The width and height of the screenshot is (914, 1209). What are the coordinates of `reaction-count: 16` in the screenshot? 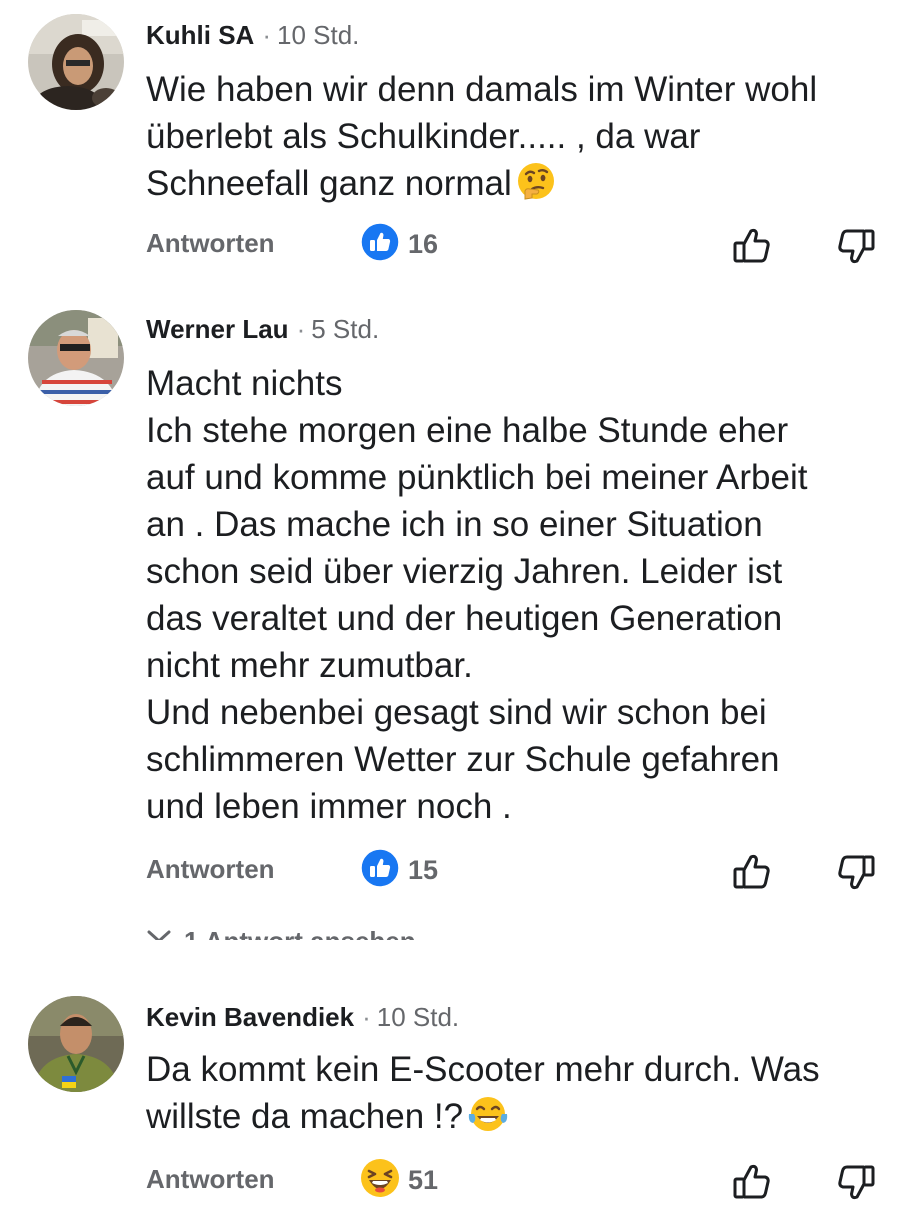 It's located at (423, 243).